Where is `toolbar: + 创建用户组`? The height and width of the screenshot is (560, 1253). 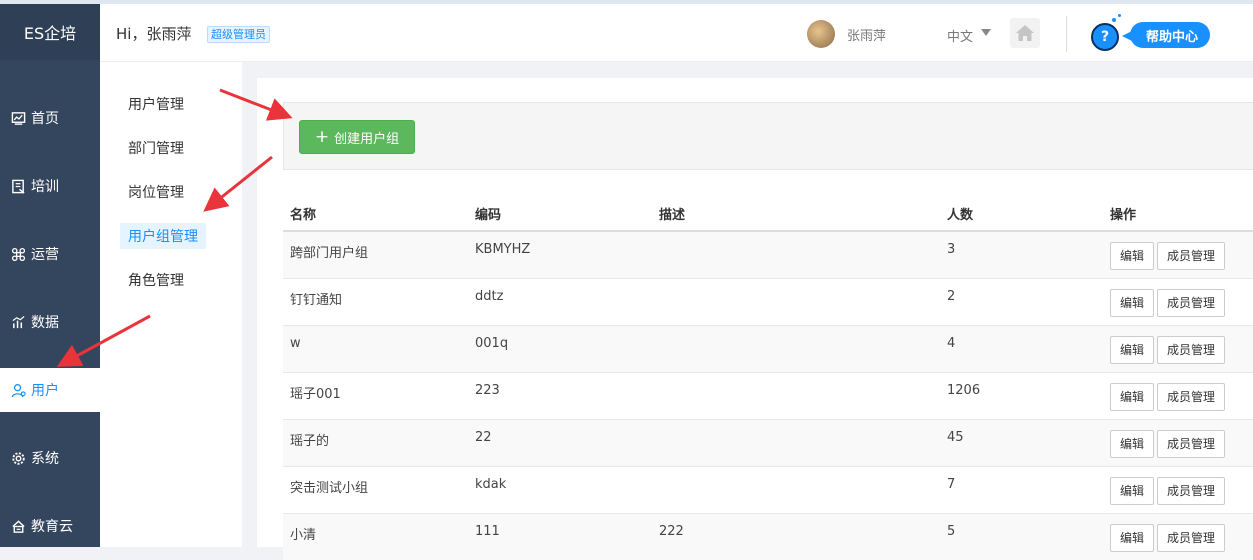
toolbar: + 创建用户组 is located at coordinates (768, 136).